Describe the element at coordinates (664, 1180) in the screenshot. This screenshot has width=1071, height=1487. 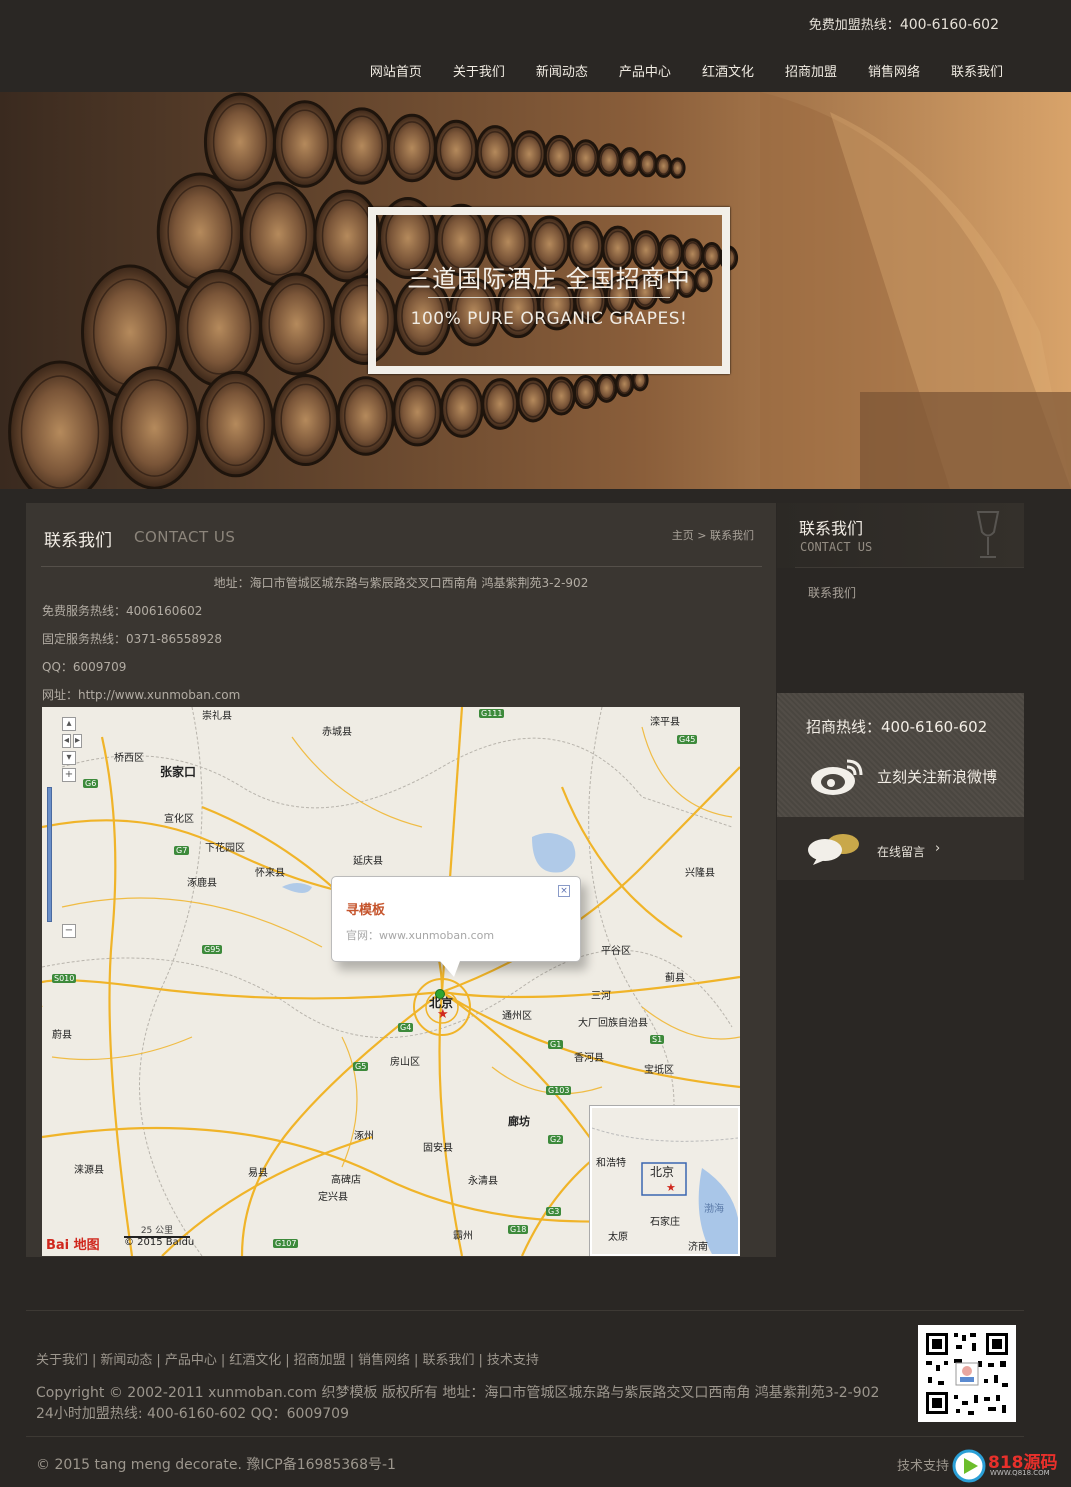
I see `overview-minimap: 北京 和浩特 石家庄 太原 济南 渤海 ★` at that location.